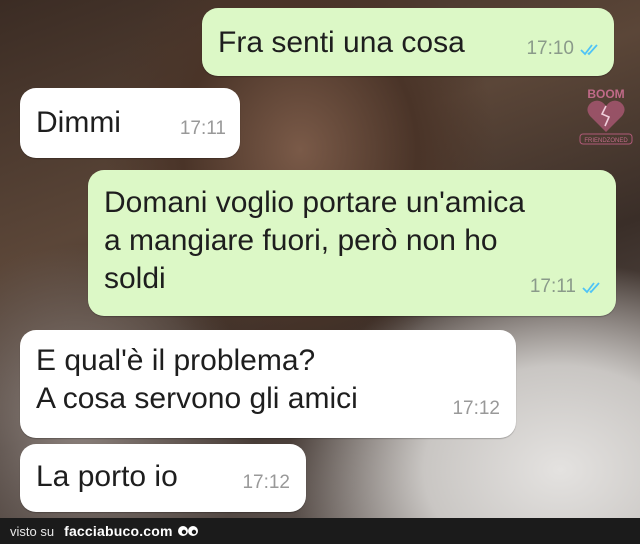  What do you see at coordinates (606, 141) in the screenshot?
I see `svg-text: FRIENDZONED` at bounding box center [606, 141].